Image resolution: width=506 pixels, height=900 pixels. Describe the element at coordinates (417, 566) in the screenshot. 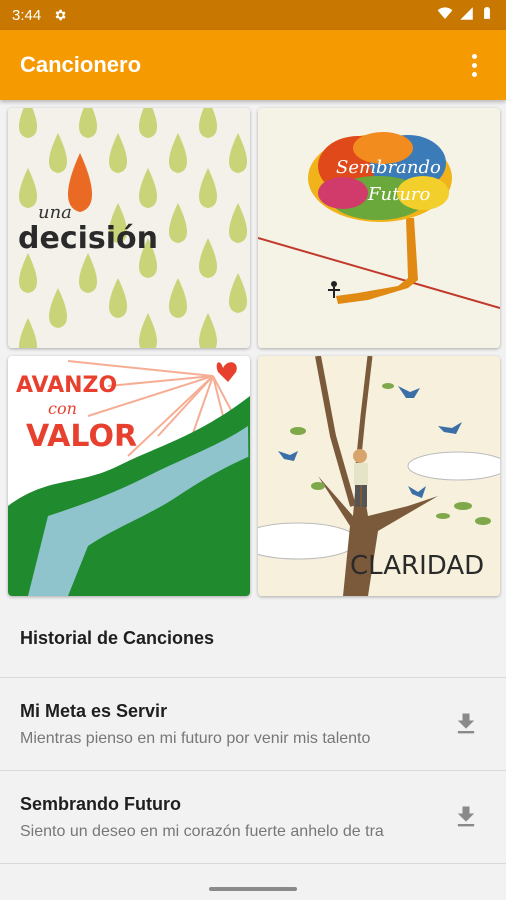

I see `album-4-title: CLARIDAD` at that location.